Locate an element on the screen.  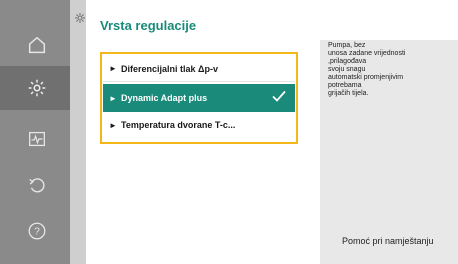
list-item-differential-pressure: ► Diferencijalni tlak Δp-v is located at coordinates (199, 69).